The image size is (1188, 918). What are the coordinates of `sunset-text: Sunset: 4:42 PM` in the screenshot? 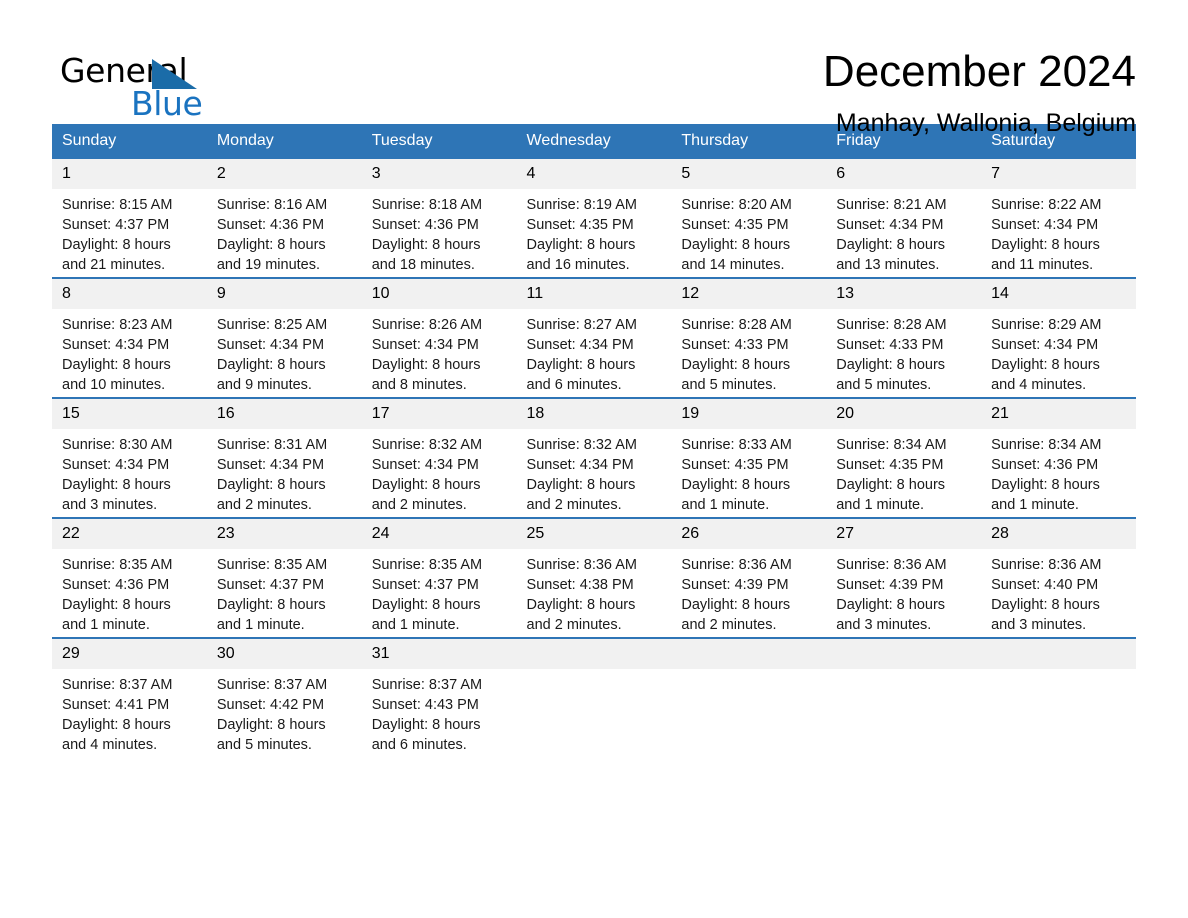 It's located at (270, 705).